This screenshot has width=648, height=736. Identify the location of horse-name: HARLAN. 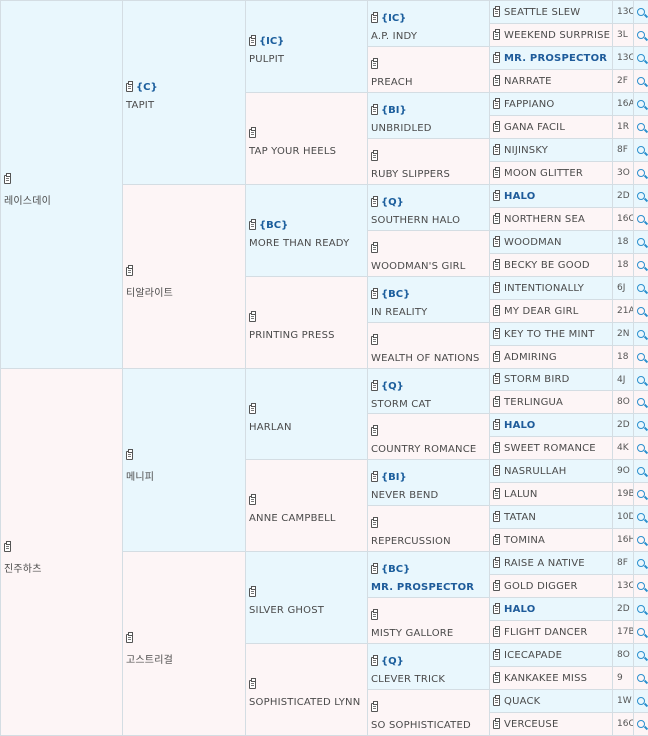
(270, 427).